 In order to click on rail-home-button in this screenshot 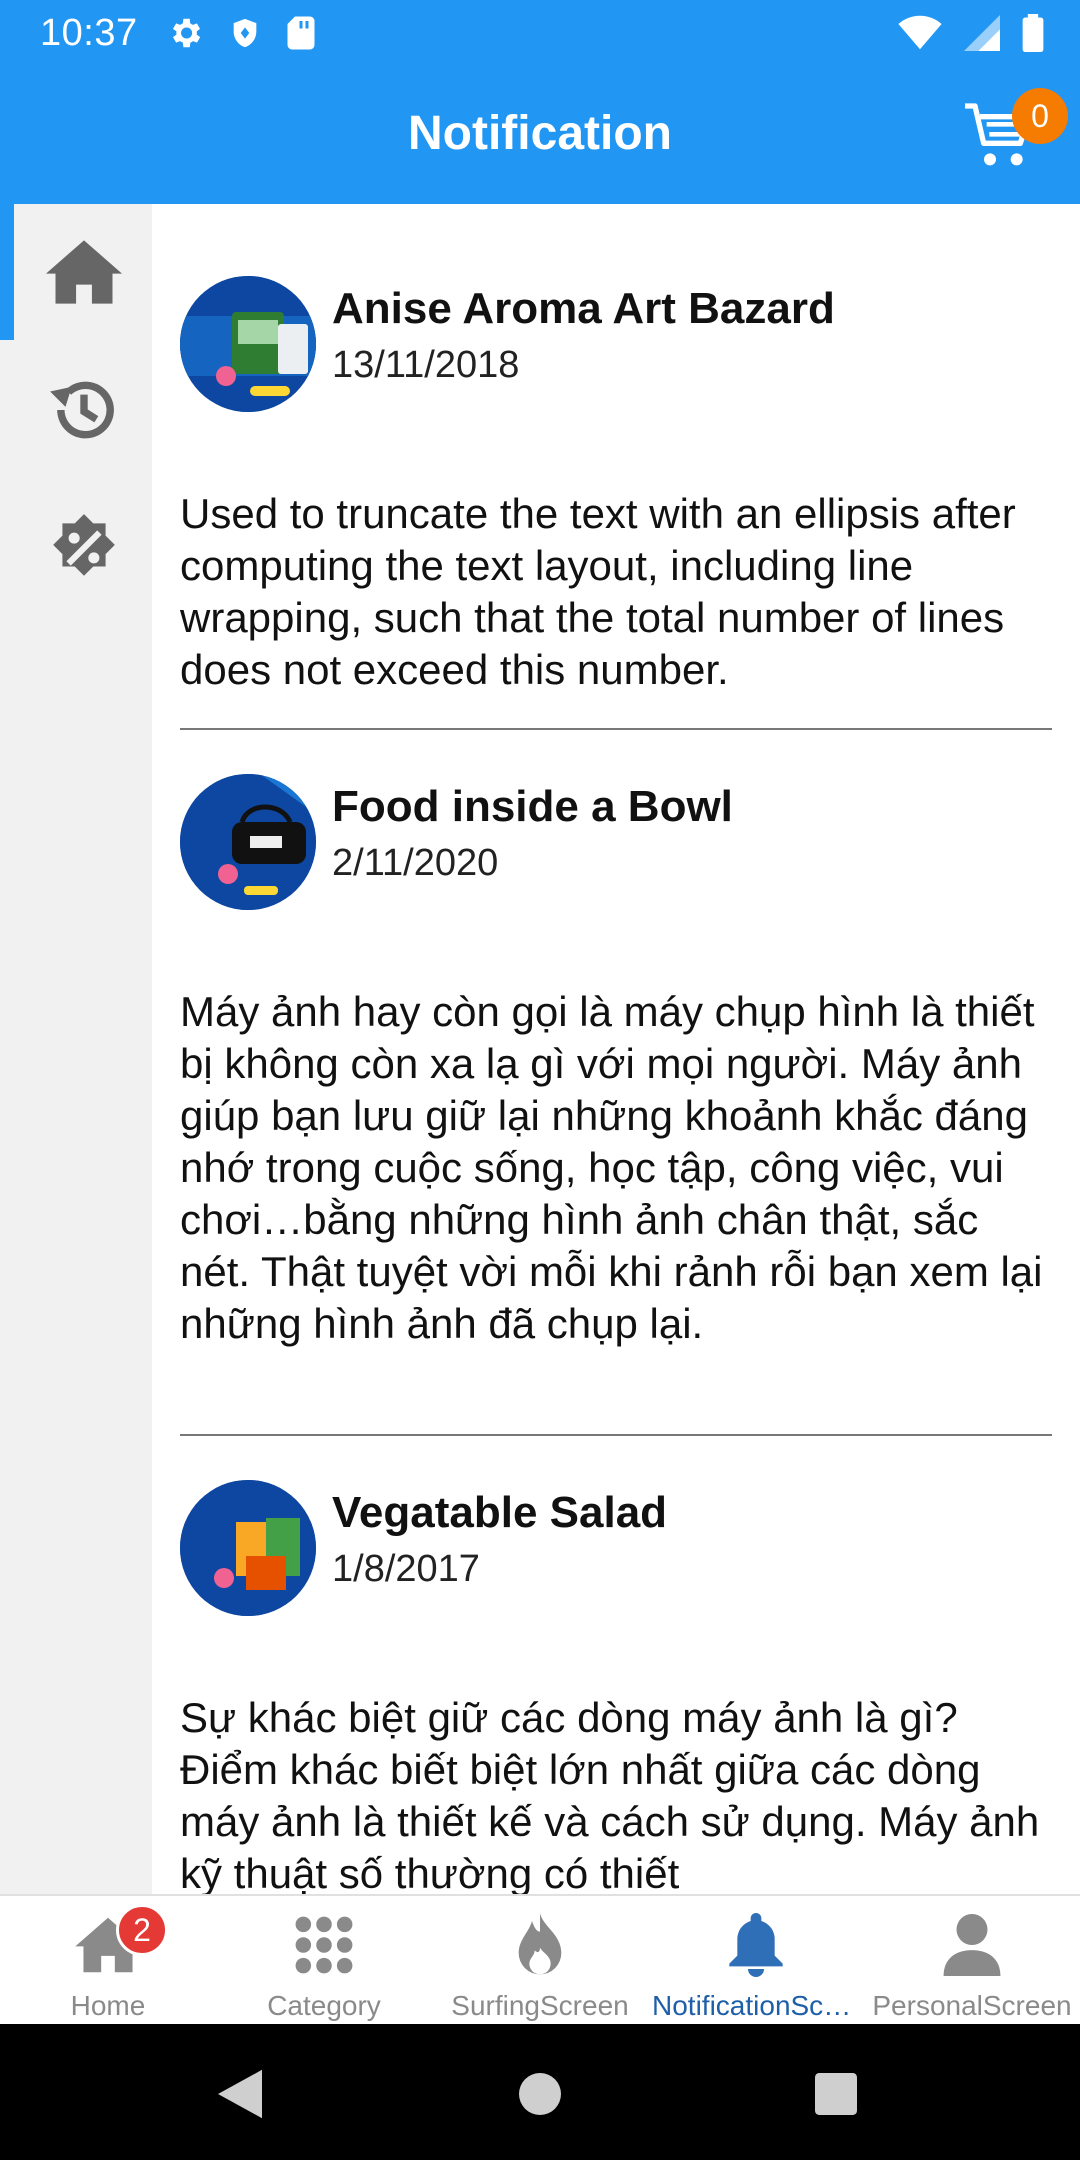, I will do `click(84, 272)`.